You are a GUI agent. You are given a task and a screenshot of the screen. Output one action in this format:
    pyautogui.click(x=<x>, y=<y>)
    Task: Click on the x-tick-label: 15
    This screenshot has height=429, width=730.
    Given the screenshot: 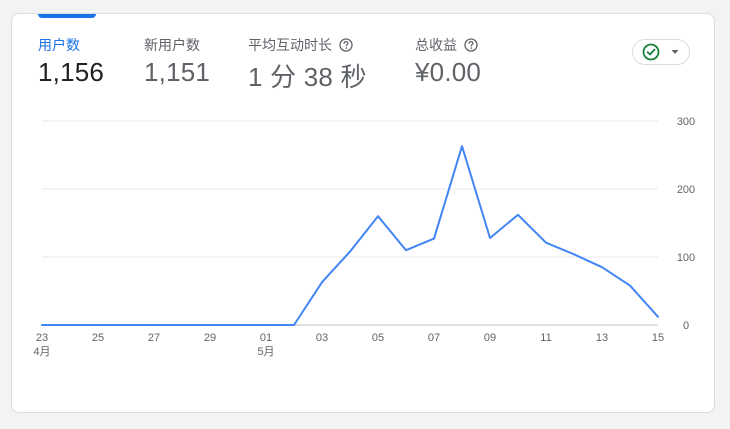 What is the action you would take?
    pyautogui.click(x=658, y=338)
    